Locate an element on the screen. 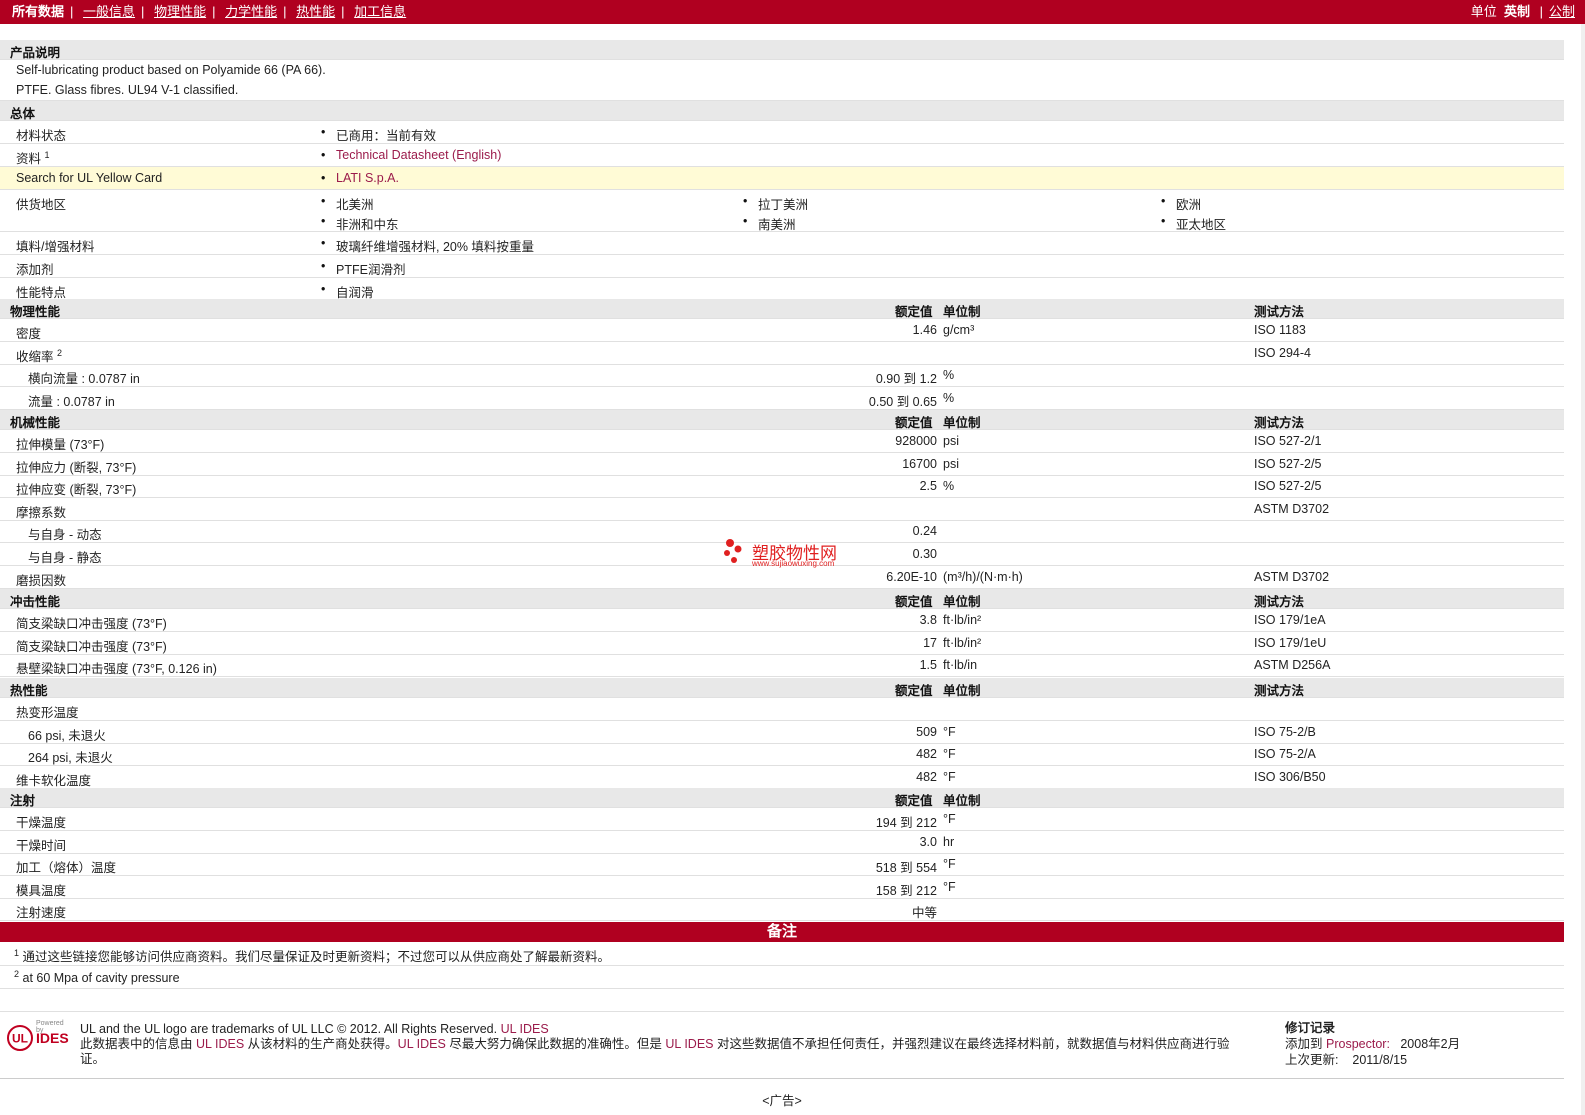 The height and width of the screenshot is (1115, 1585). property-value: 0.50 到 0.65 is located at coordinates (902, 402).